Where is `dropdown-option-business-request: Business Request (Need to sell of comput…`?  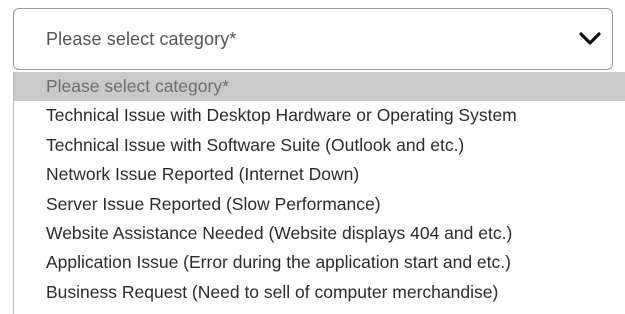 dropdown-option-business-request: Business Request (Need to sell of comput… is located at coordinates (319, 292).